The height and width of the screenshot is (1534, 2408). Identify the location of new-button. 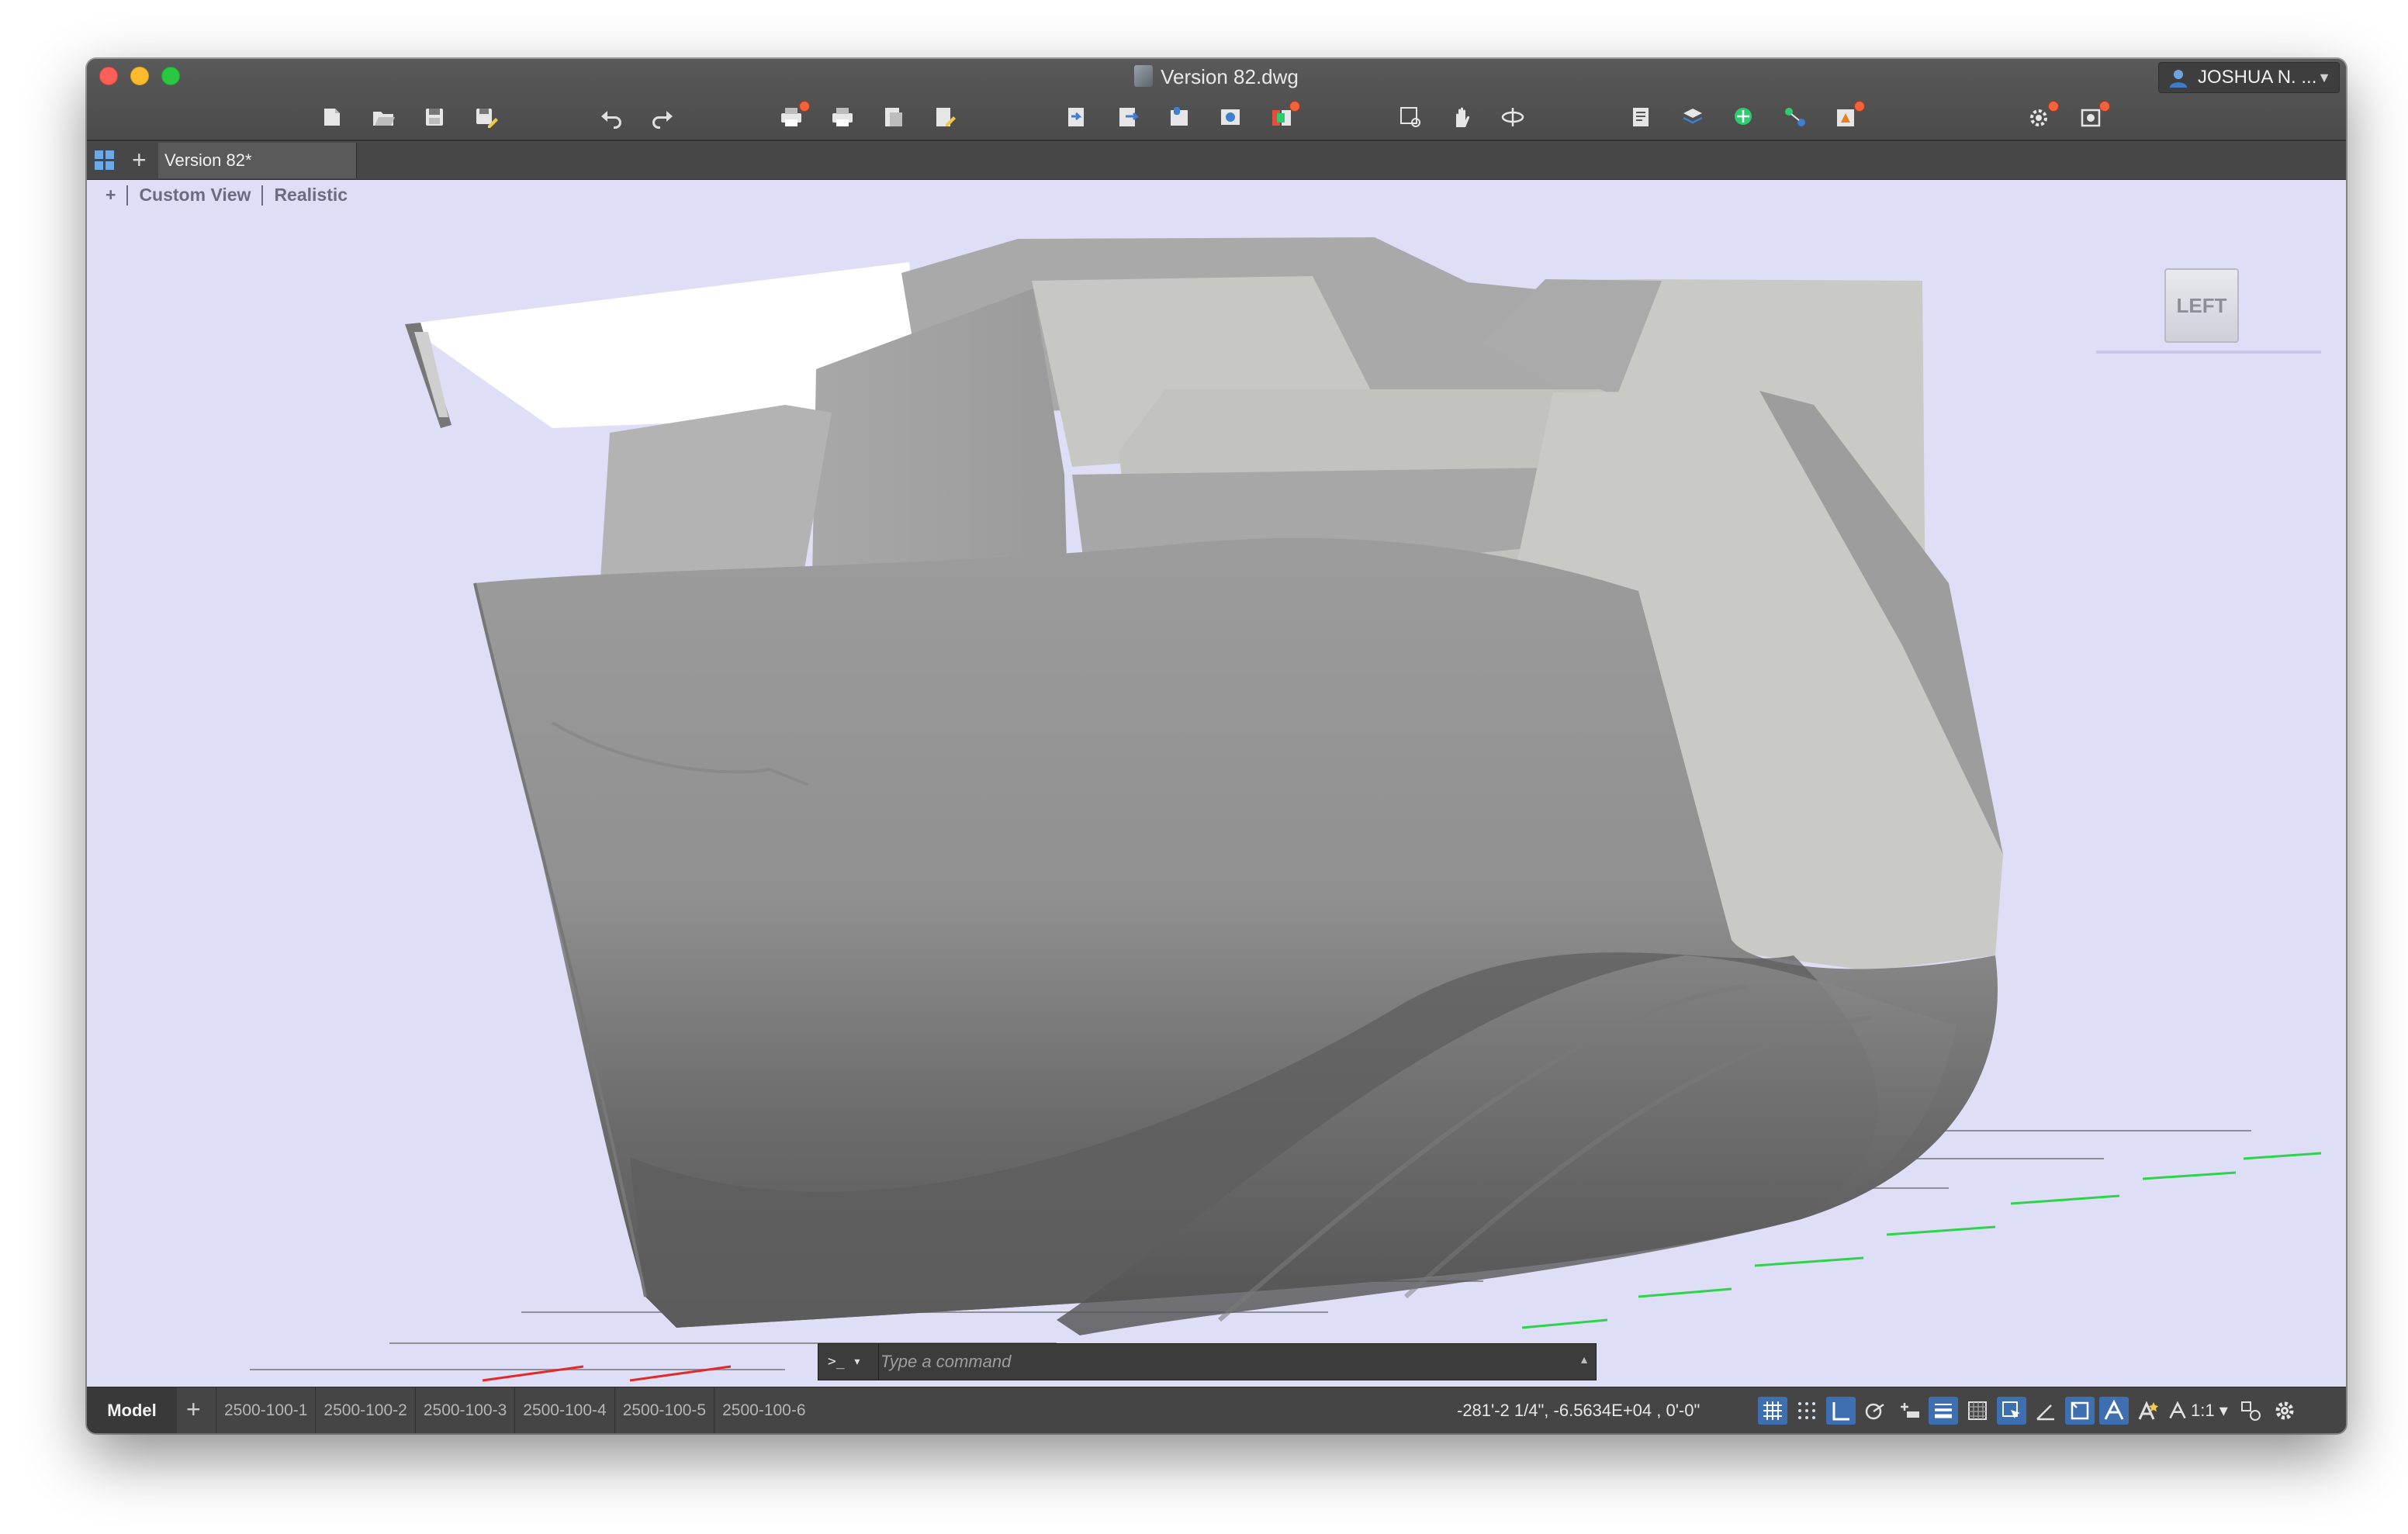
(332, 117).